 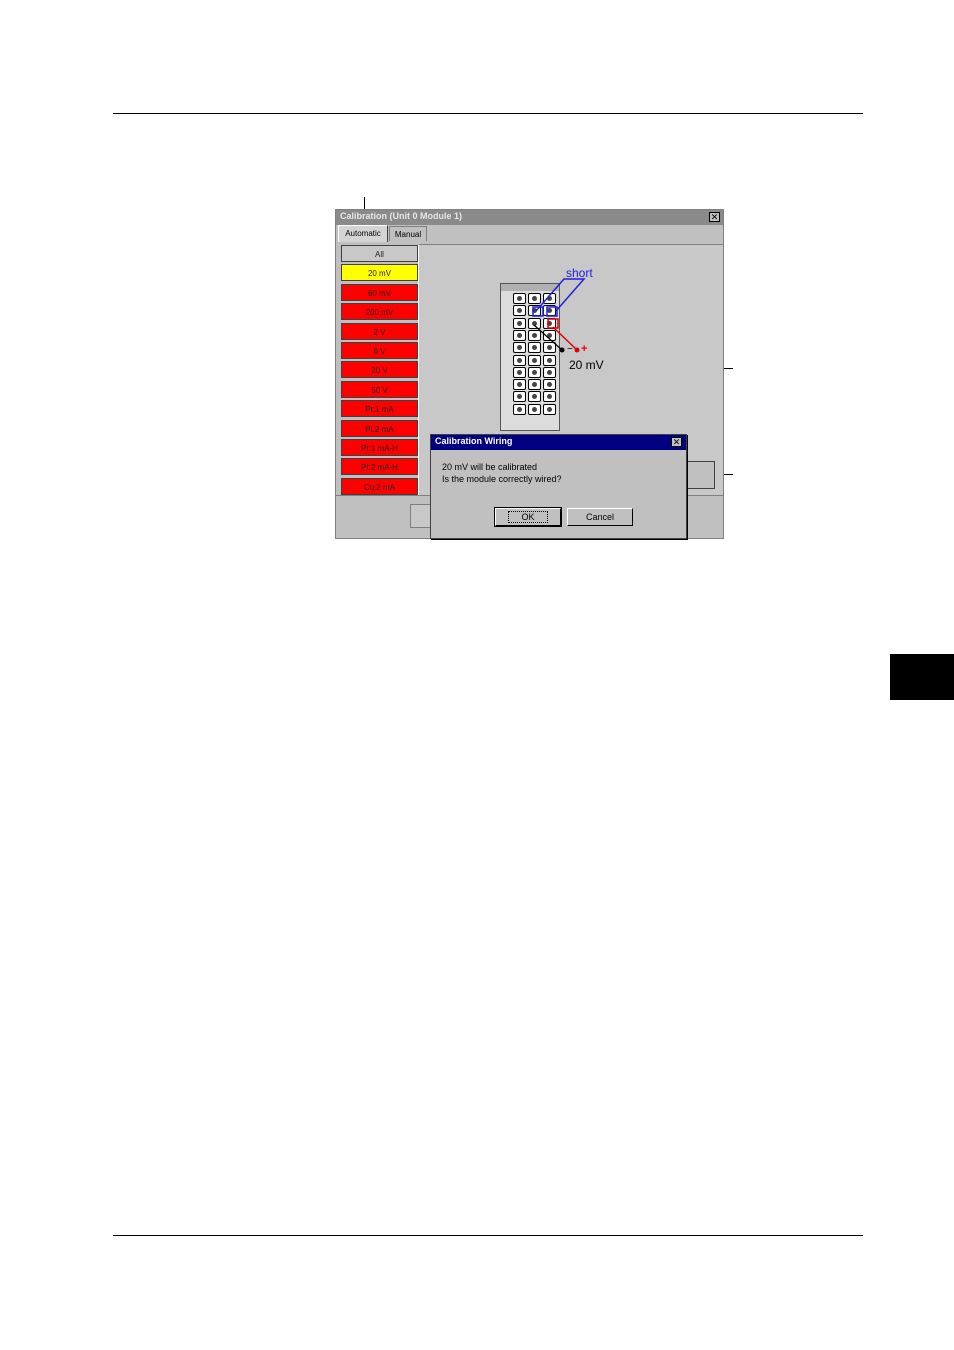 What do you see at coordinates (676, 442) in the screenshot?
I see `dialog-close-icon: ✕` at bounding box center [676, 442].